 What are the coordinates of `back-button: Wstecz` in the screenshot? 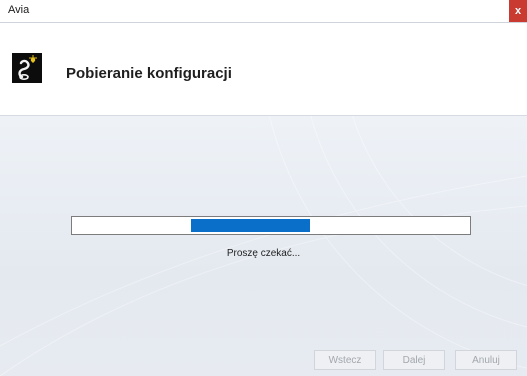 It's located at (345, 360).